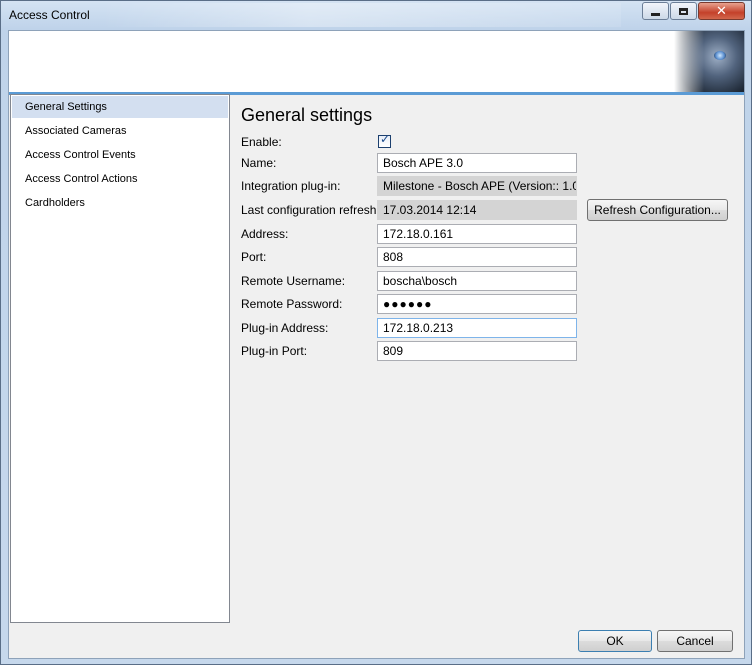 The height and width of the screenshot is (665, 752). Describe the element at coordinates (477, 351) in the screenshot. I see `plugin-port-field` at that location.